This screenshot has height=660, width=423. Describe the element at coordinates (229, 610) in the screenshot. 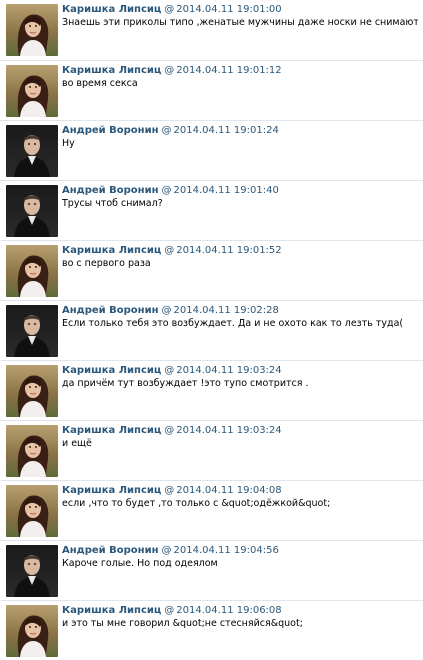

I see `message-timestamp: 2014.04.11 19:06:08` at that location.